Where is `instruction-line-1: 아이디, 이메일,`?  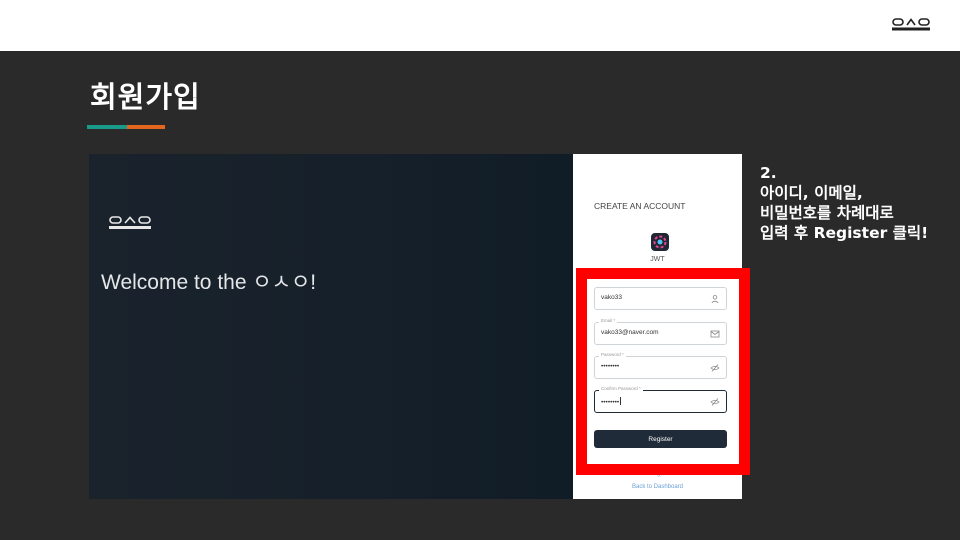
instruction-line-1: 아이디, 이메일, is located at coordinates (811, 193).